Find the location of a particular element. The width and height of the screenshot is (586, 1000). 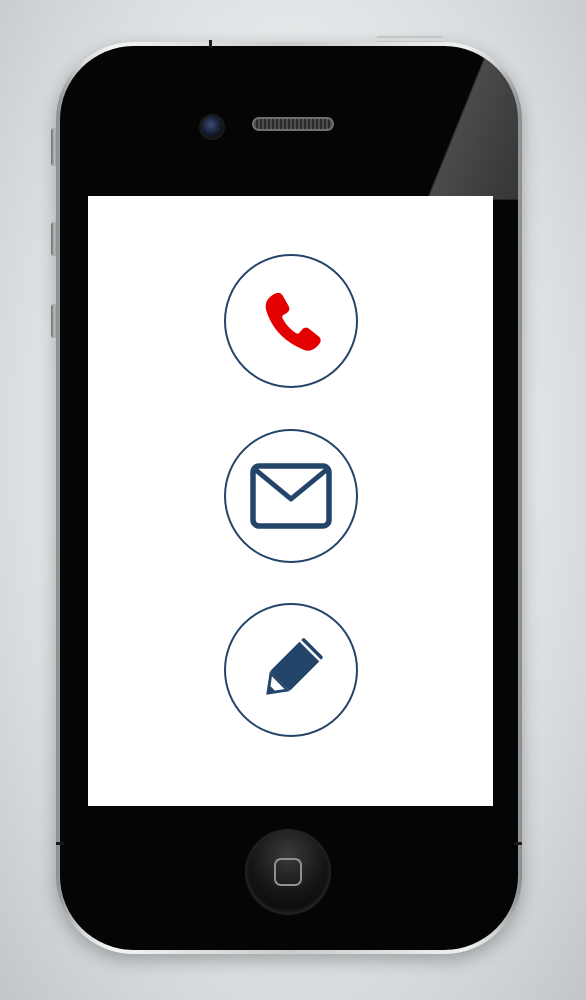

envelope-icon is located at coordinates (291, 496).